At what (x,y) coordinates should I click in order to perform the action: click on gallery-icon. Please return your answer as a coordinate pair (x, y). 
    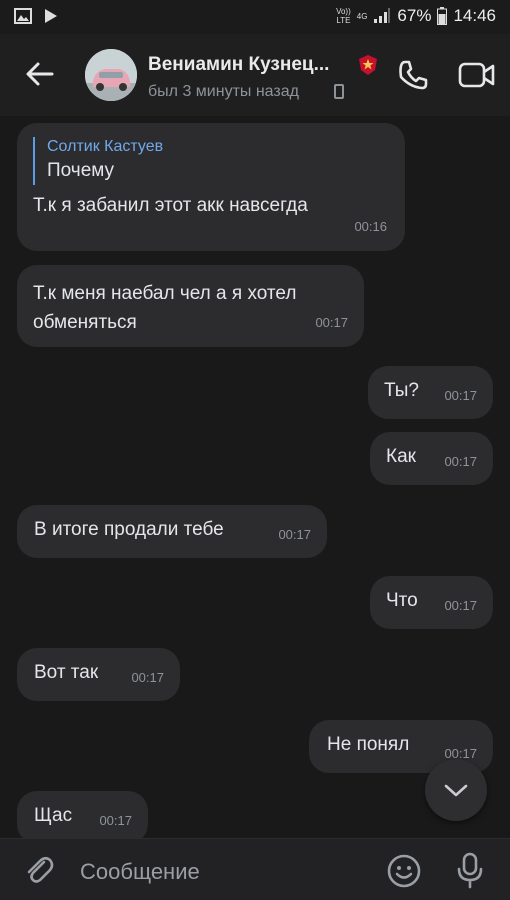
    Looking at the image, I should click on (23, 16).